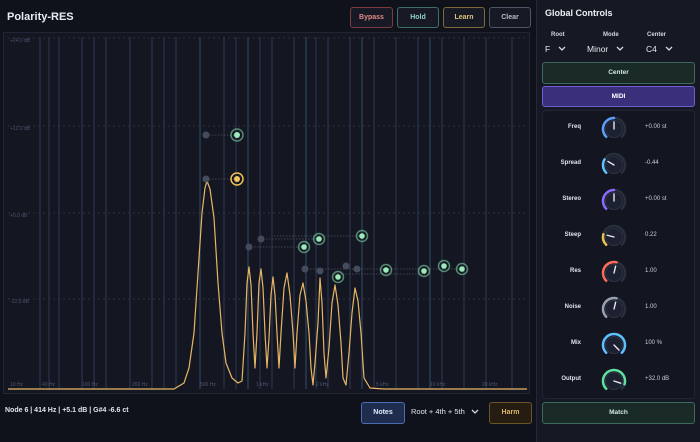 The width and height of the screenshot is (700, 442). What do you see at coordinates (614, 273) in the screenshot?
I see `knob-res` at bounding box center [614, 273].